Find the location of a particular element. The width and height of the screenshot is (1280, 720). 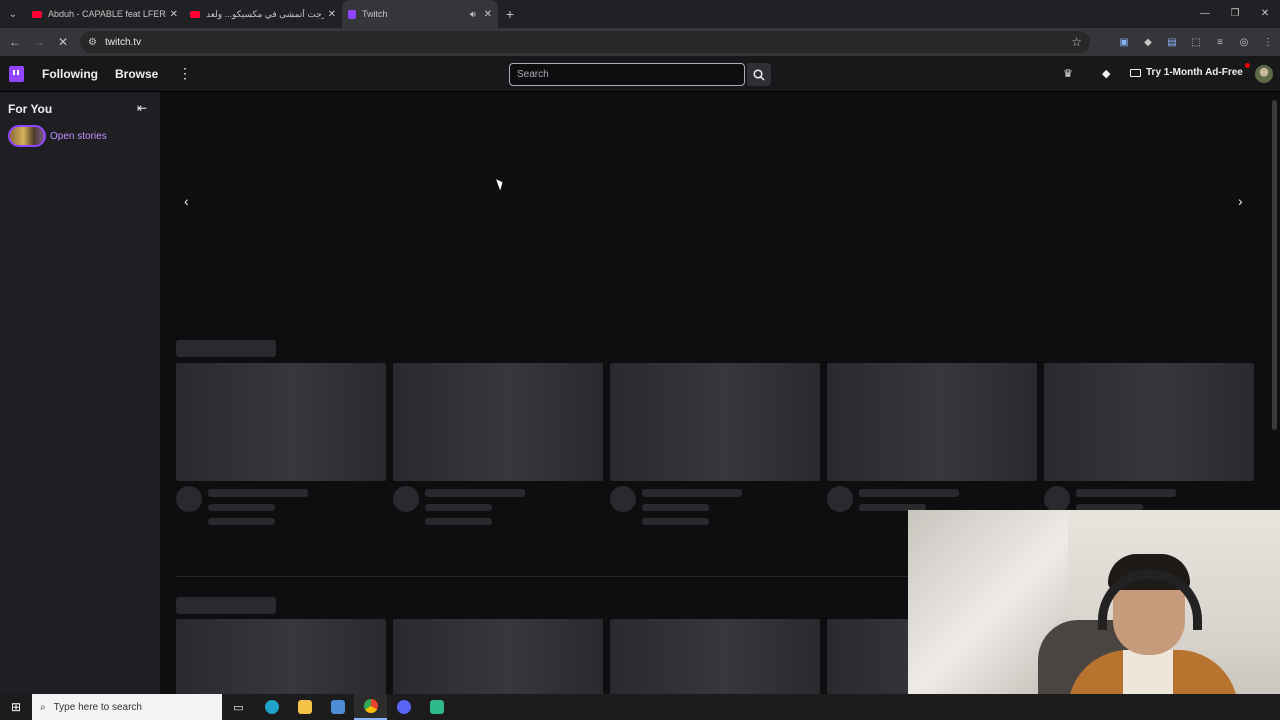

window-close-icon: ✕ is located at coordinates (1265, 14).